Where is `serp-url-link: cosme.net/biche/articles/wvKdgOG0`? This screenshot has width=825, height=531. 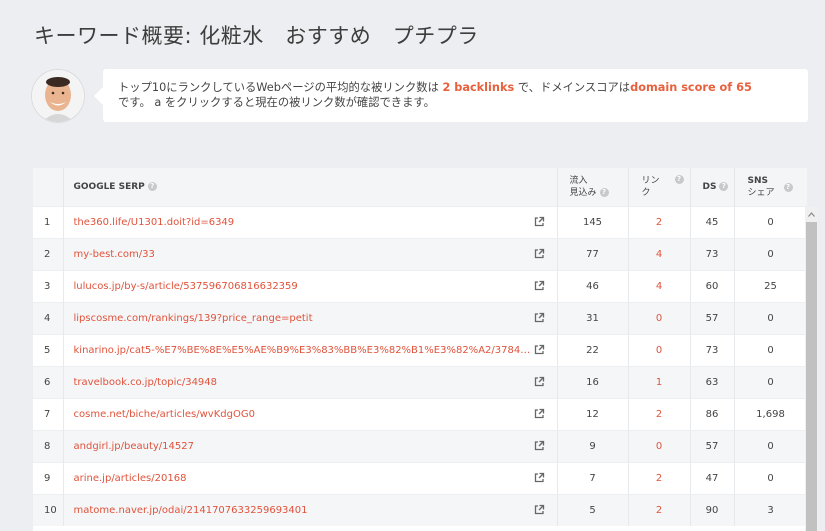
serp-url-link: cosme.net/biche/articles/wvKdgOG0 is located at coordinates (164, 414).